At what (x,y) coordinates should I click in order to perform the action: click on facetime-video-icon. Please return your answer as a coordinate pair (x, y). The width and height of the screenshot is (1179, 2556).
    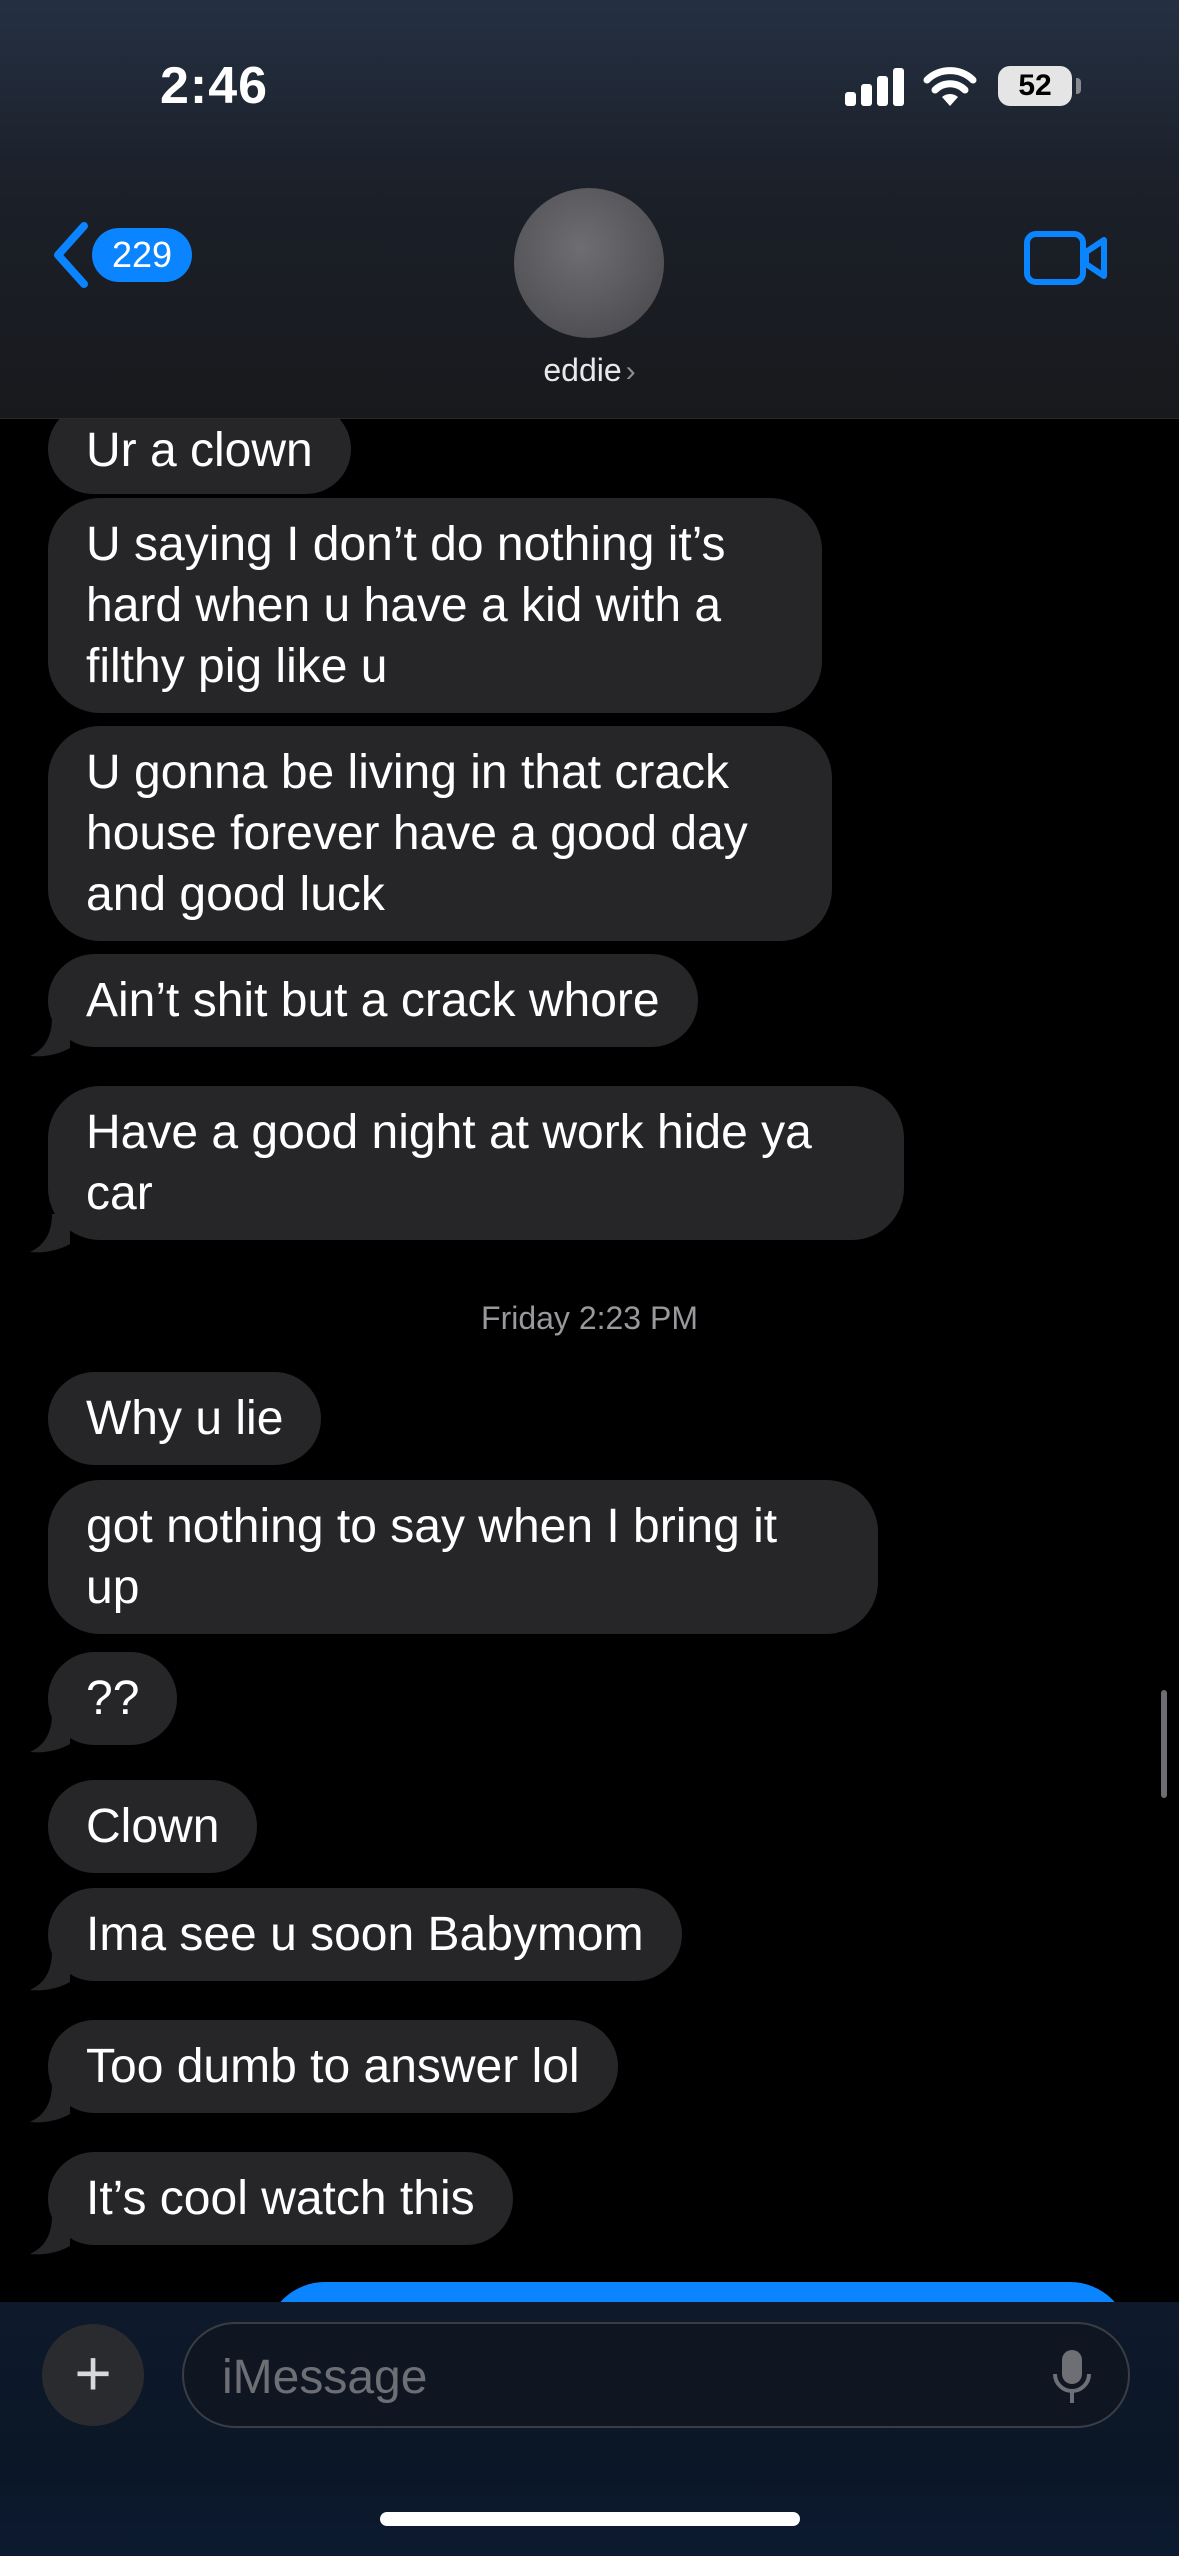
    Looking at the image, I should click on (1066, 258).